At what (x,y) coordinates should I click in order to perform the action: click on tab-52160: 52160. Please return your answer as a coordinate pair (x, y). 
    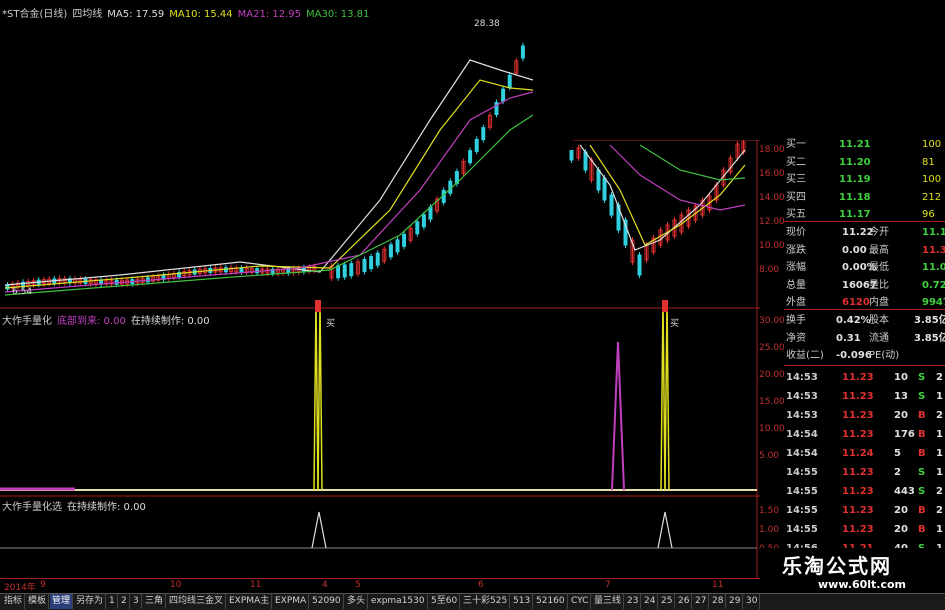
    Looking at the image, I should click on (551, 601).